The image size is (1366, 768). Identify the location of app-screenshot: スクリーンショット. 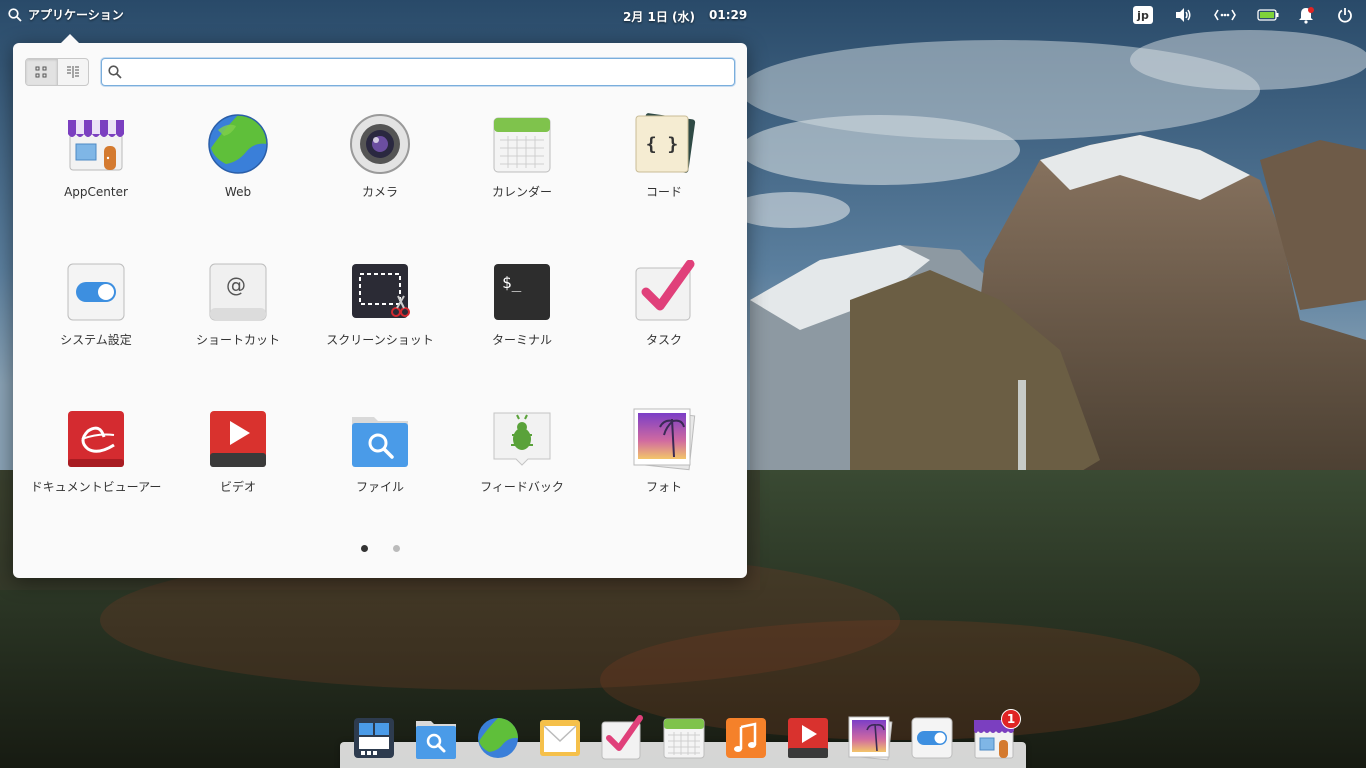
(380, 304).